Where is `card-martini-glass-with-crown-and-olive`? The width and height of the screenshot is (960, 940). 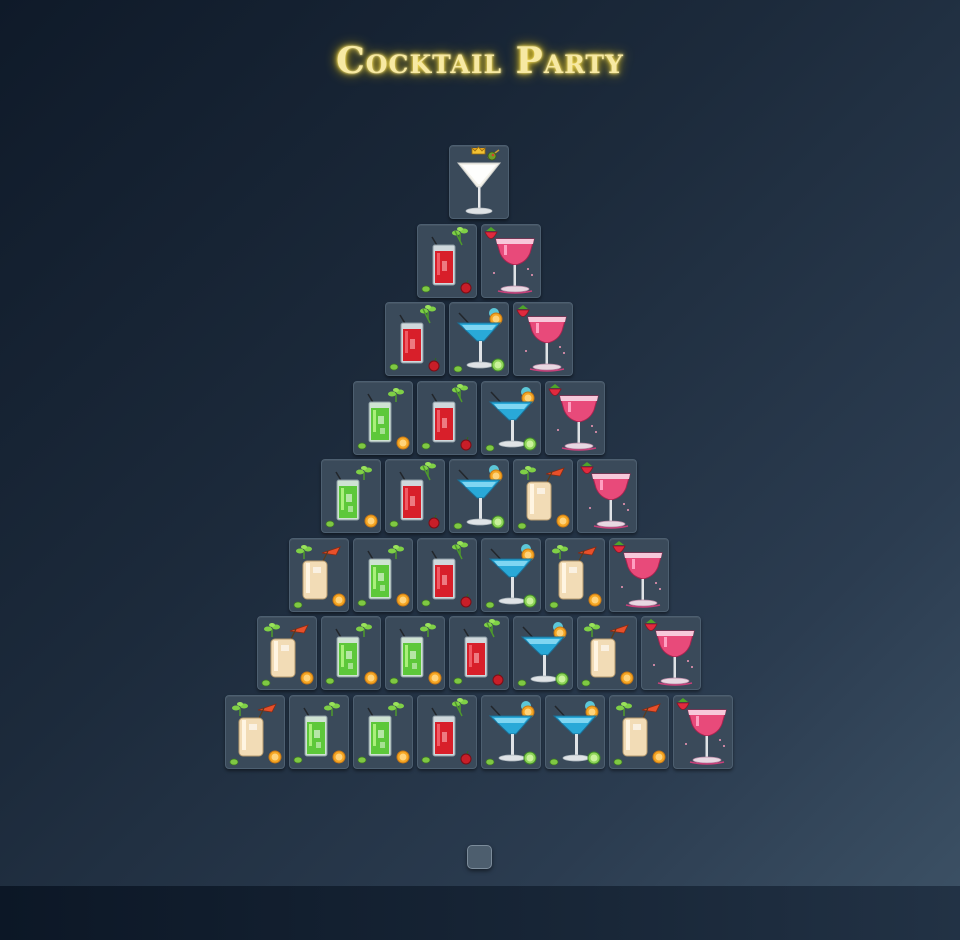
card-martini-glass-with-crown-and-olive is located at coordinates (479, 182).